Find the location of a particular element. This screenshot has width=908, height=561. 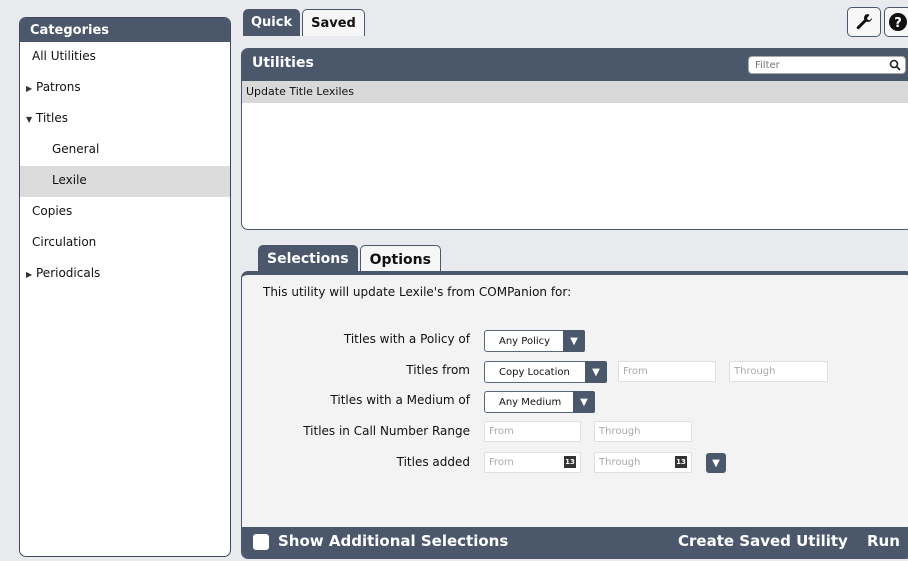

policy-select: Any Policy ▼ is located at coordinates (534, 341).